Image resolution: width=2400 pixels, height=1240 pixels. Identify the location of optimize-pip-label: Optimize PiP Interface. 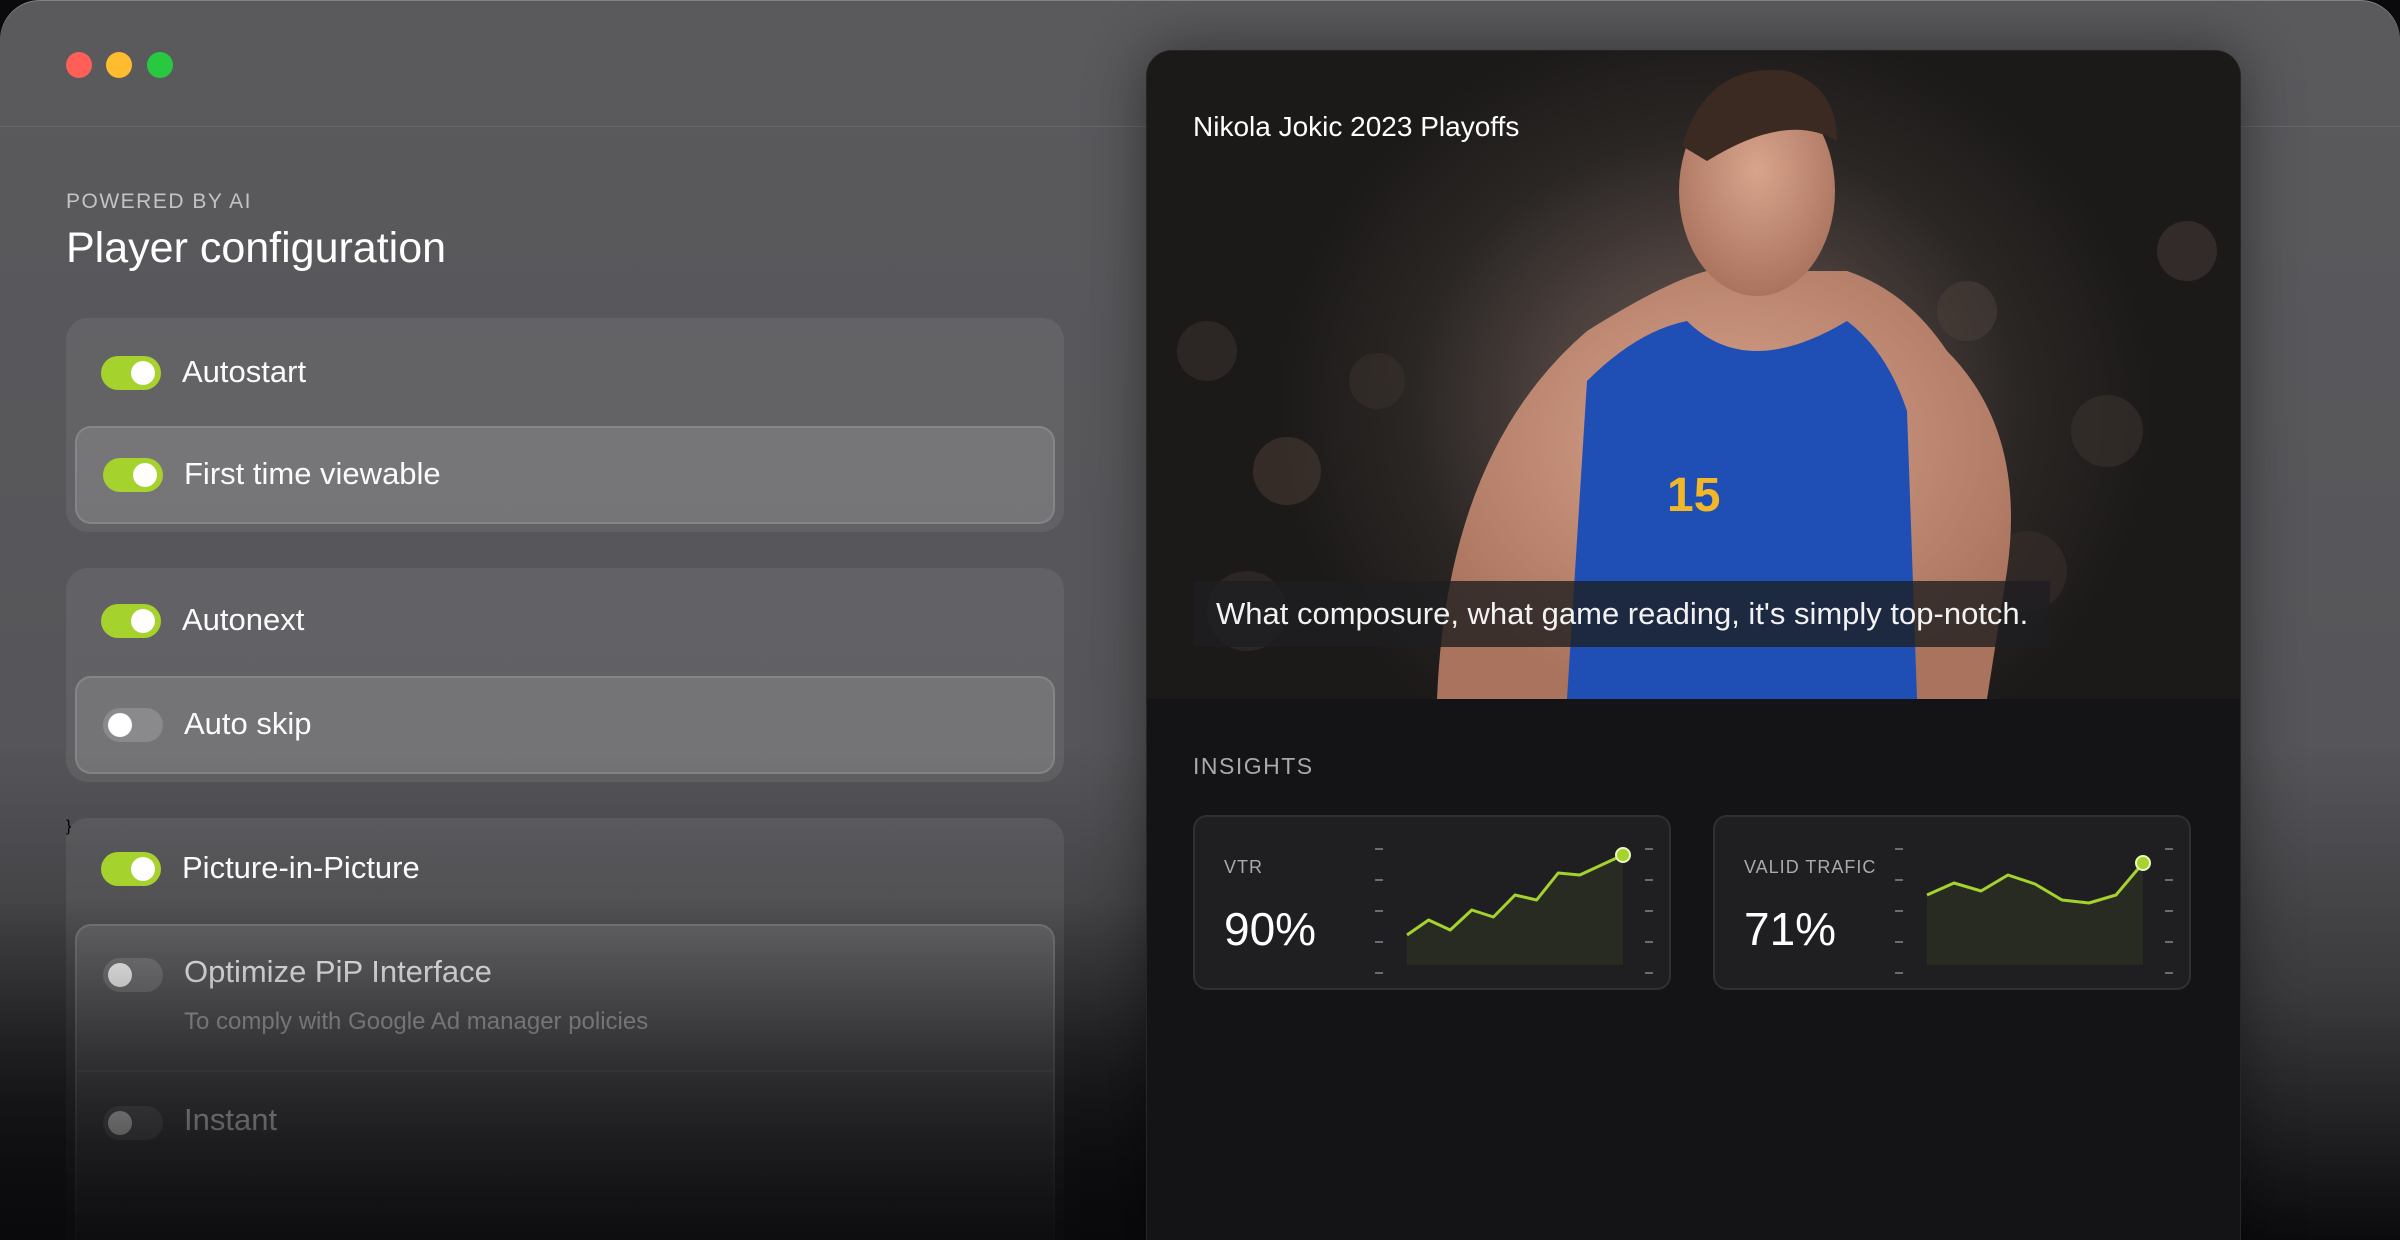
(338, 971).